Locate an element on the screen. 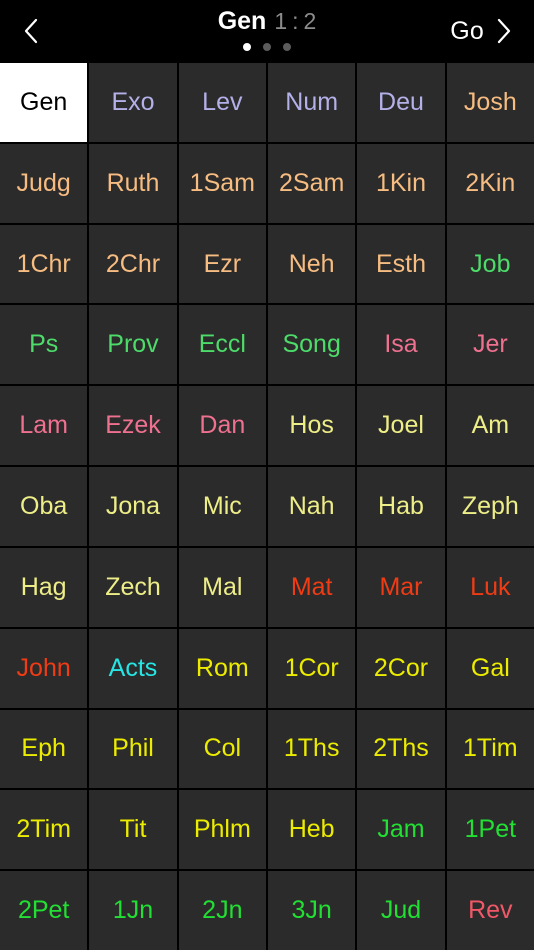 Image resolution: width=534 pixels, height=950 pixels. book-cell-am: Am is located at coordinates (490, 426).